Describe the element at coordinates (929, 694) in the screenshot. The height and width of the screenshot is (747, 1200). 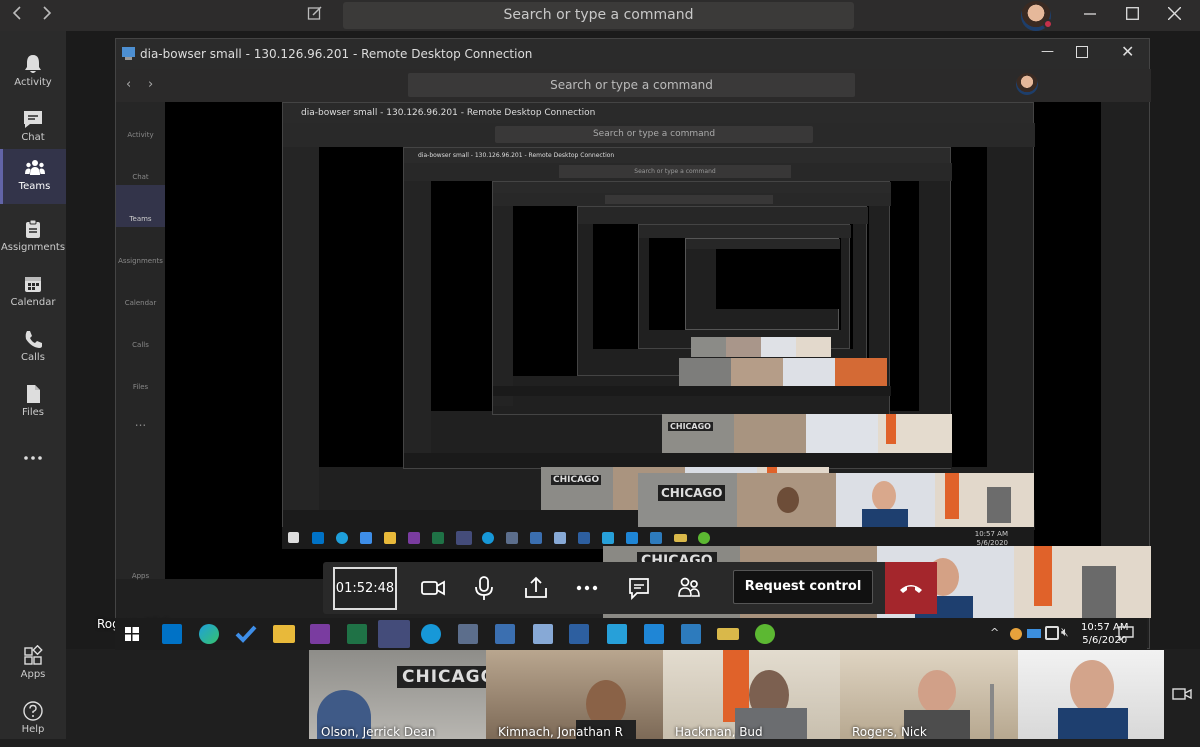
I see `participant-tile: Rogers, Nick` at that location.